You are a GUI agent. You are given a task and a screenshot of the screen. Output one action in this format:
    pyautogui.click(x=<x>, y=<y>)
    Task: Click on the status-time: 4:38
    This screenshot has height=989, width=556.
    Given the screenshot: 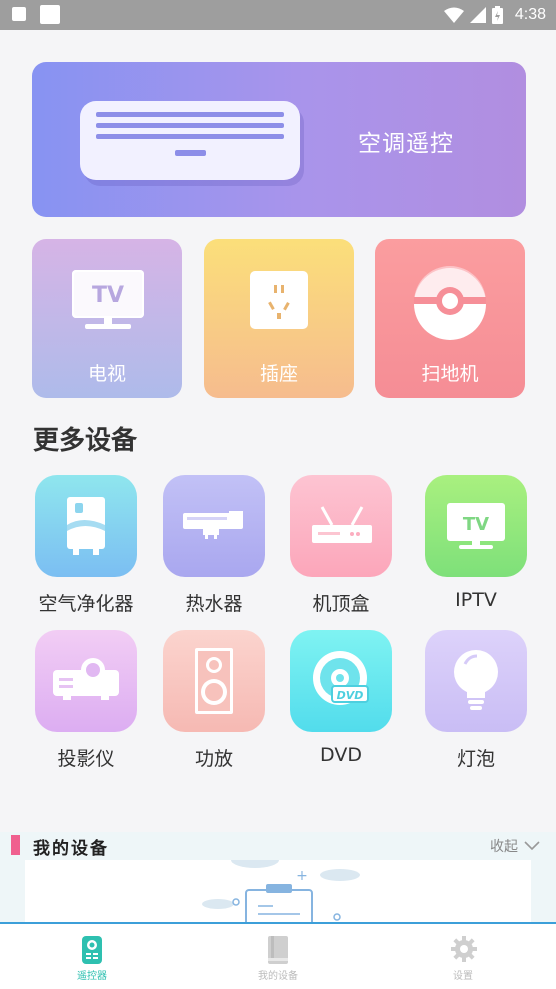 What is the action you would take?
    pyautogui.click(x=530, y=14)
    